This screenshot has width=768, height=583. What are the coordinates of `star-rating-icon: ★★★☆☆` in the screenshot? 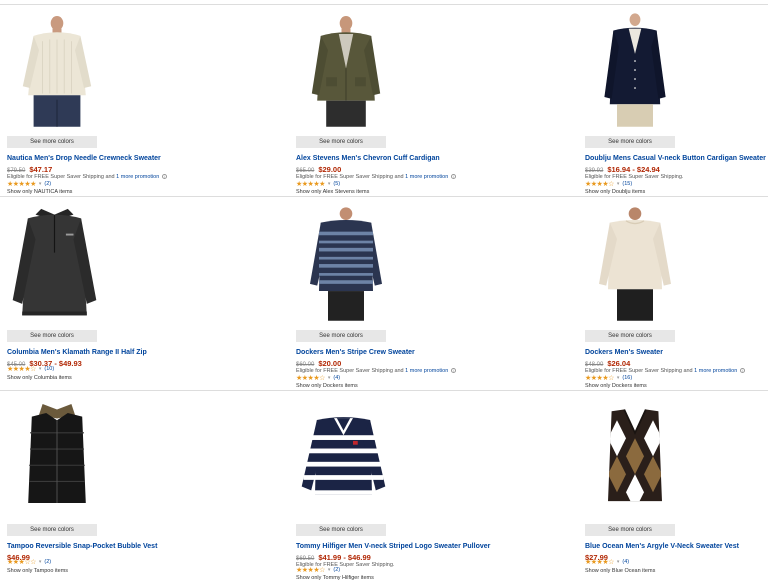 It's located at (21, 562).